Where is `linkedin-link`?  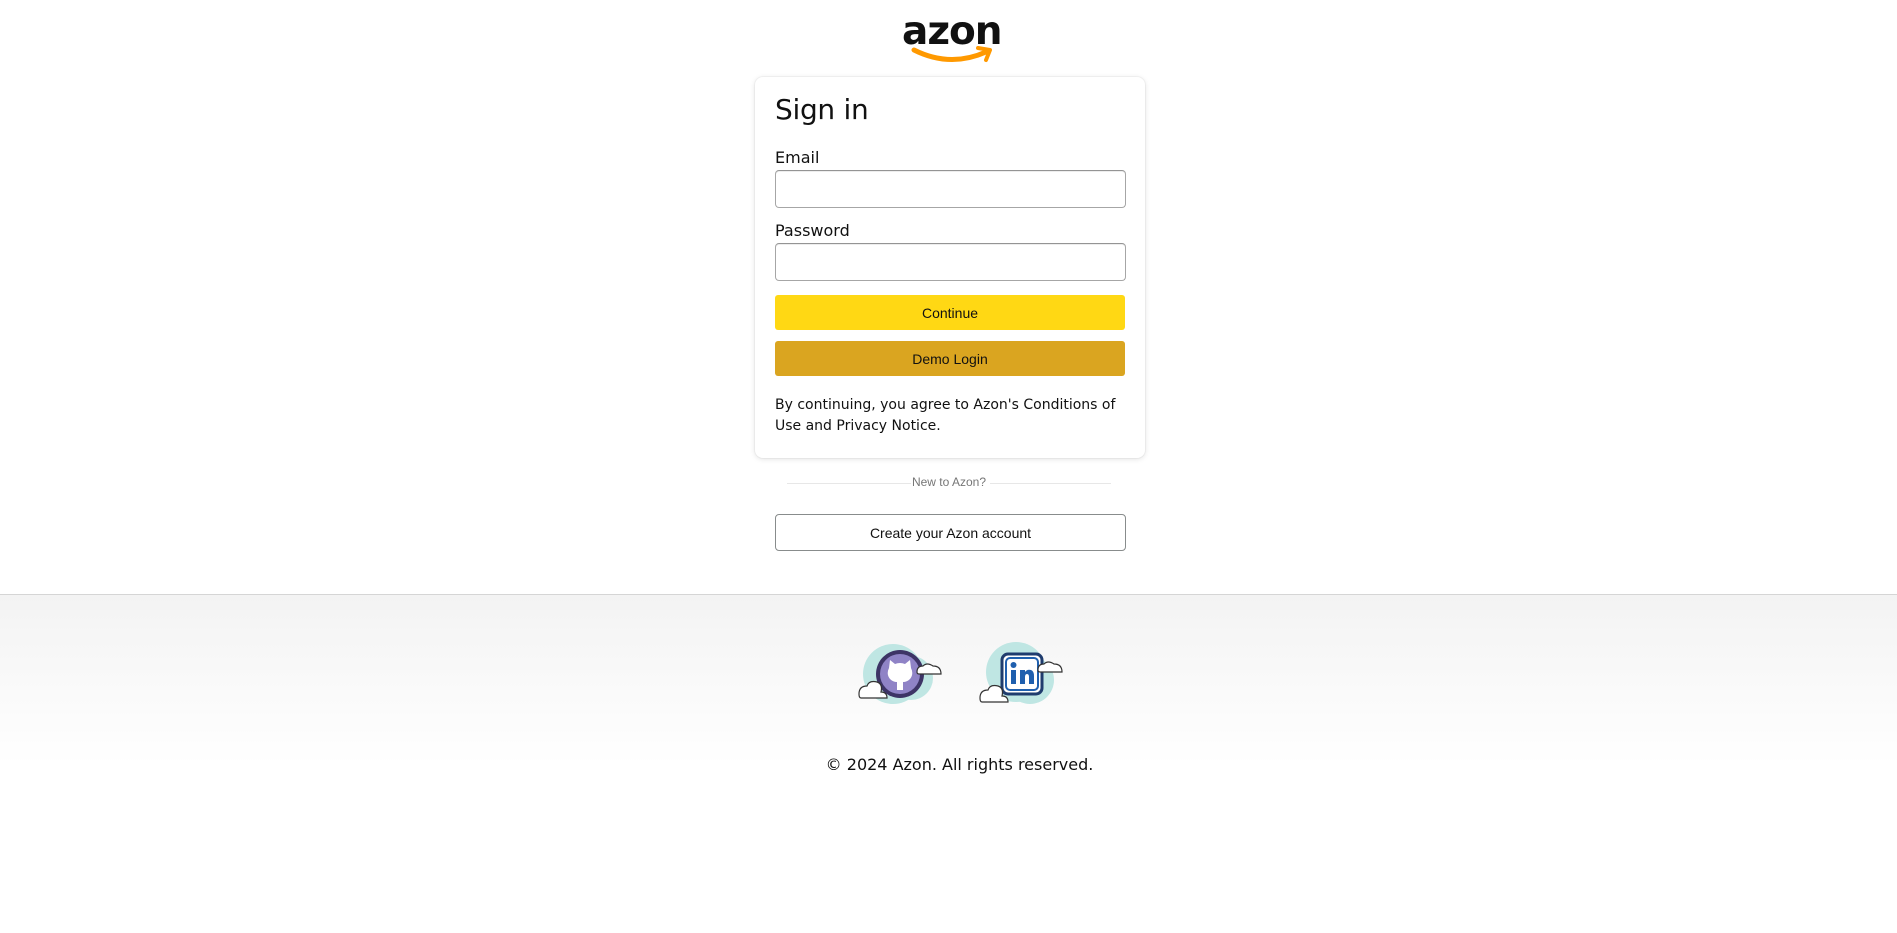 linkedin-link is located at coordinates (1021, 676).